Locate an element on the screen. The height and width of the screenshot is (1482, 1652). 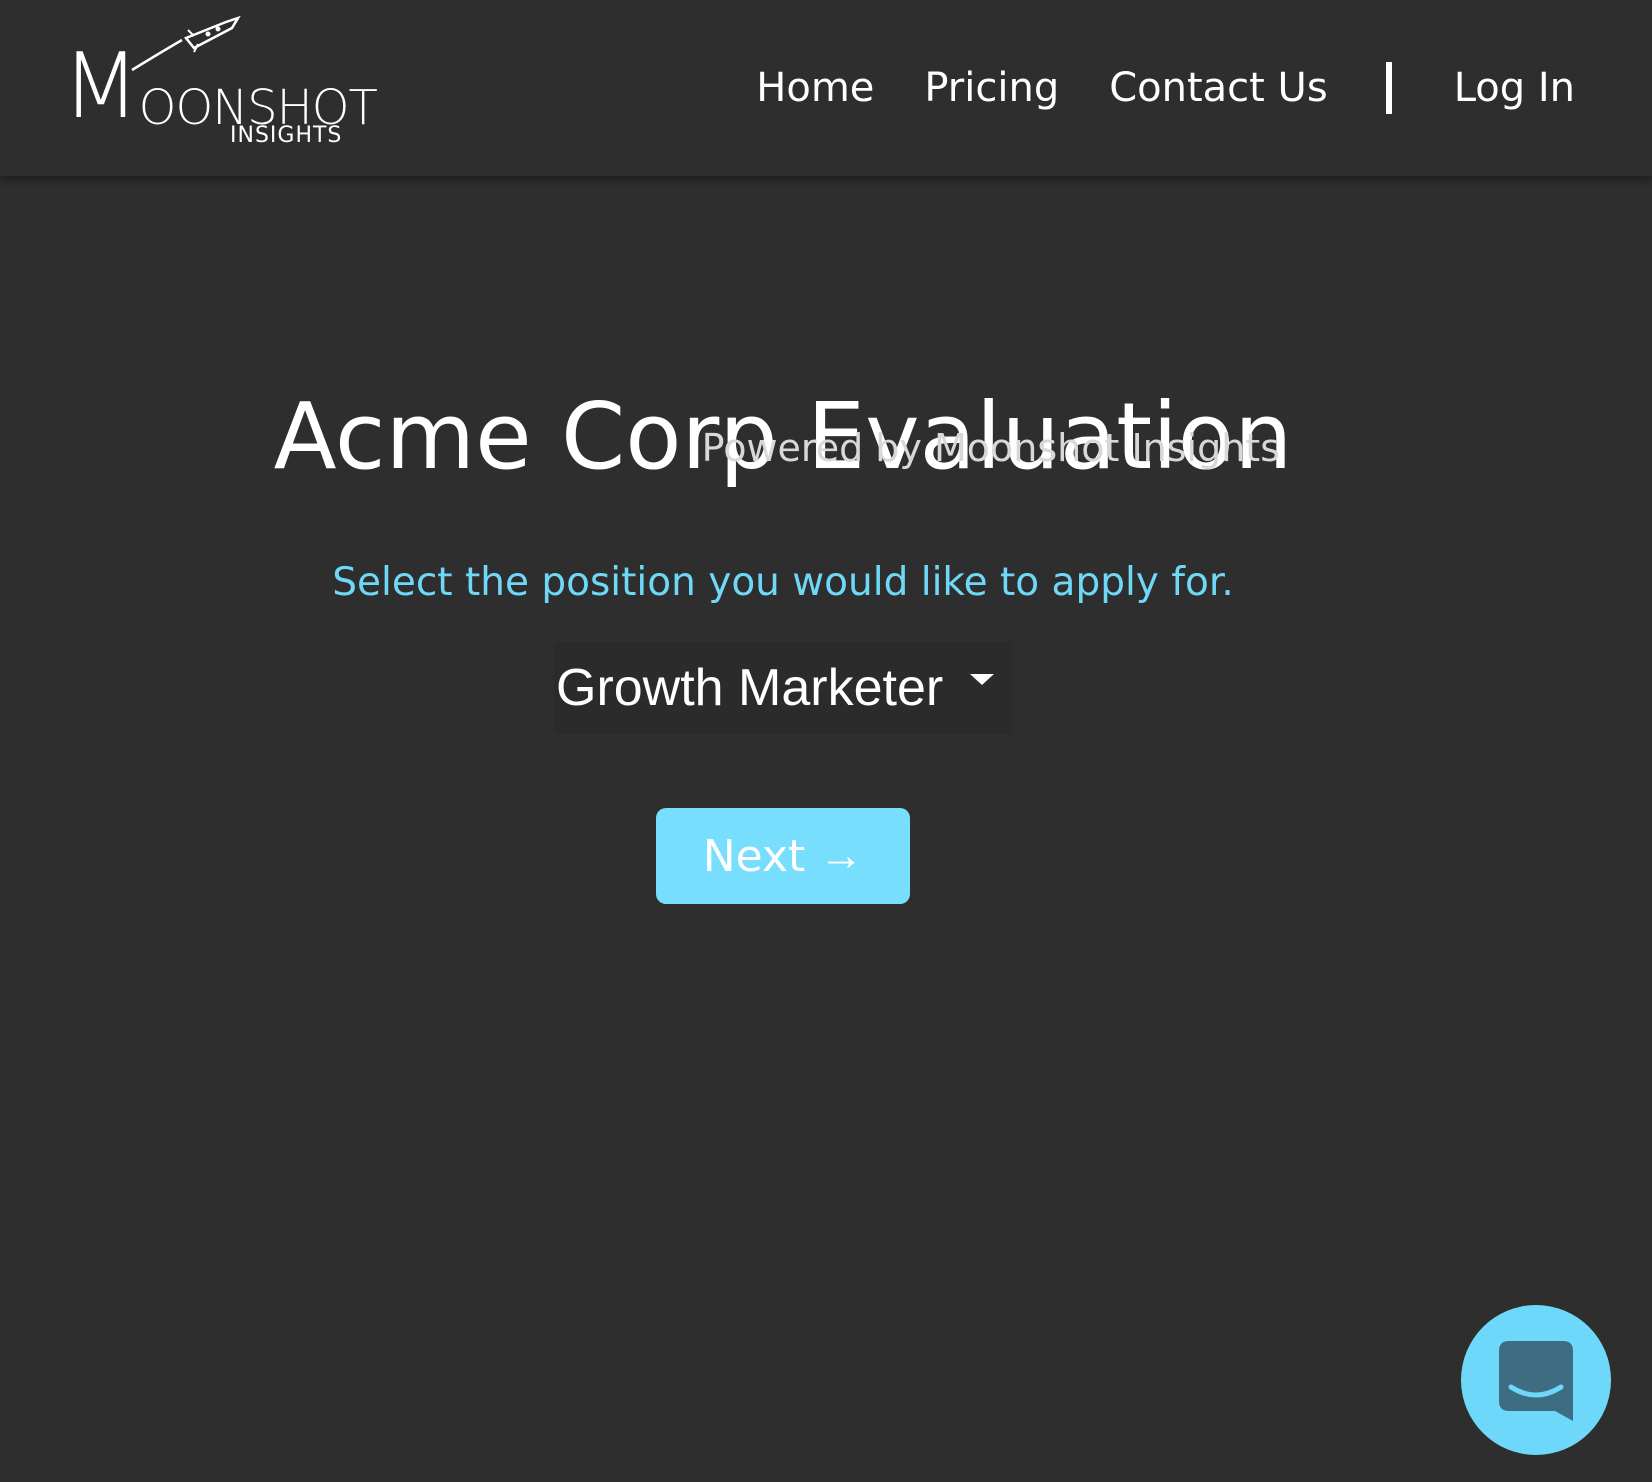
position-select: Growth Marketer is located at coordinates (783, 688).